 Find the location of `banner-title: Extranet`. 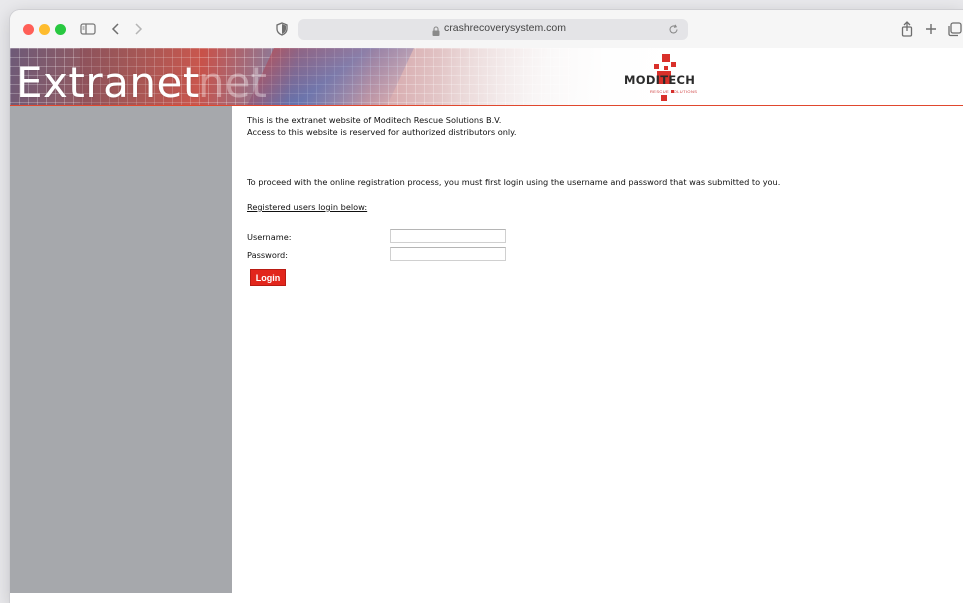

banner-title: Extranet is located at coordinates (108, 82).